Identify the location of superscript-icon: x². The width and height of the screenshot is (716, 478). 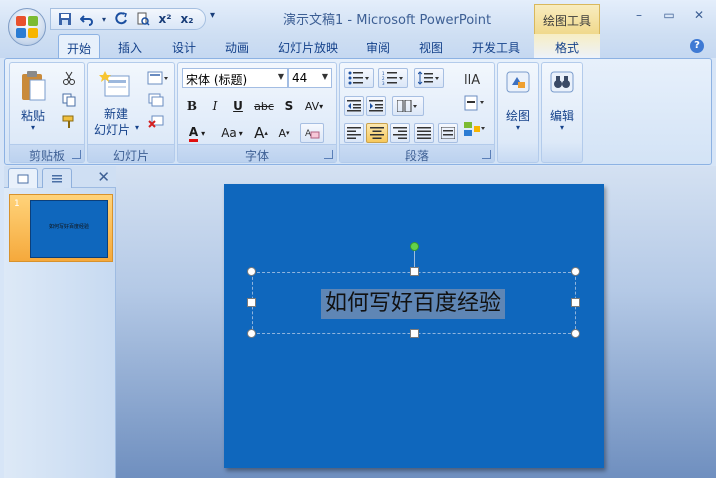
(165, 19).